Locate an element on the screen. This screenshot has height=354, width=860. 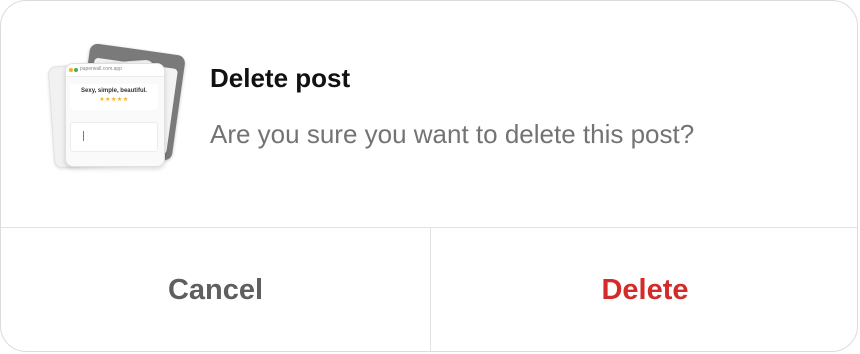
thumbnail-url-text: paperwall.com.app is located at coordinates (101, 69).